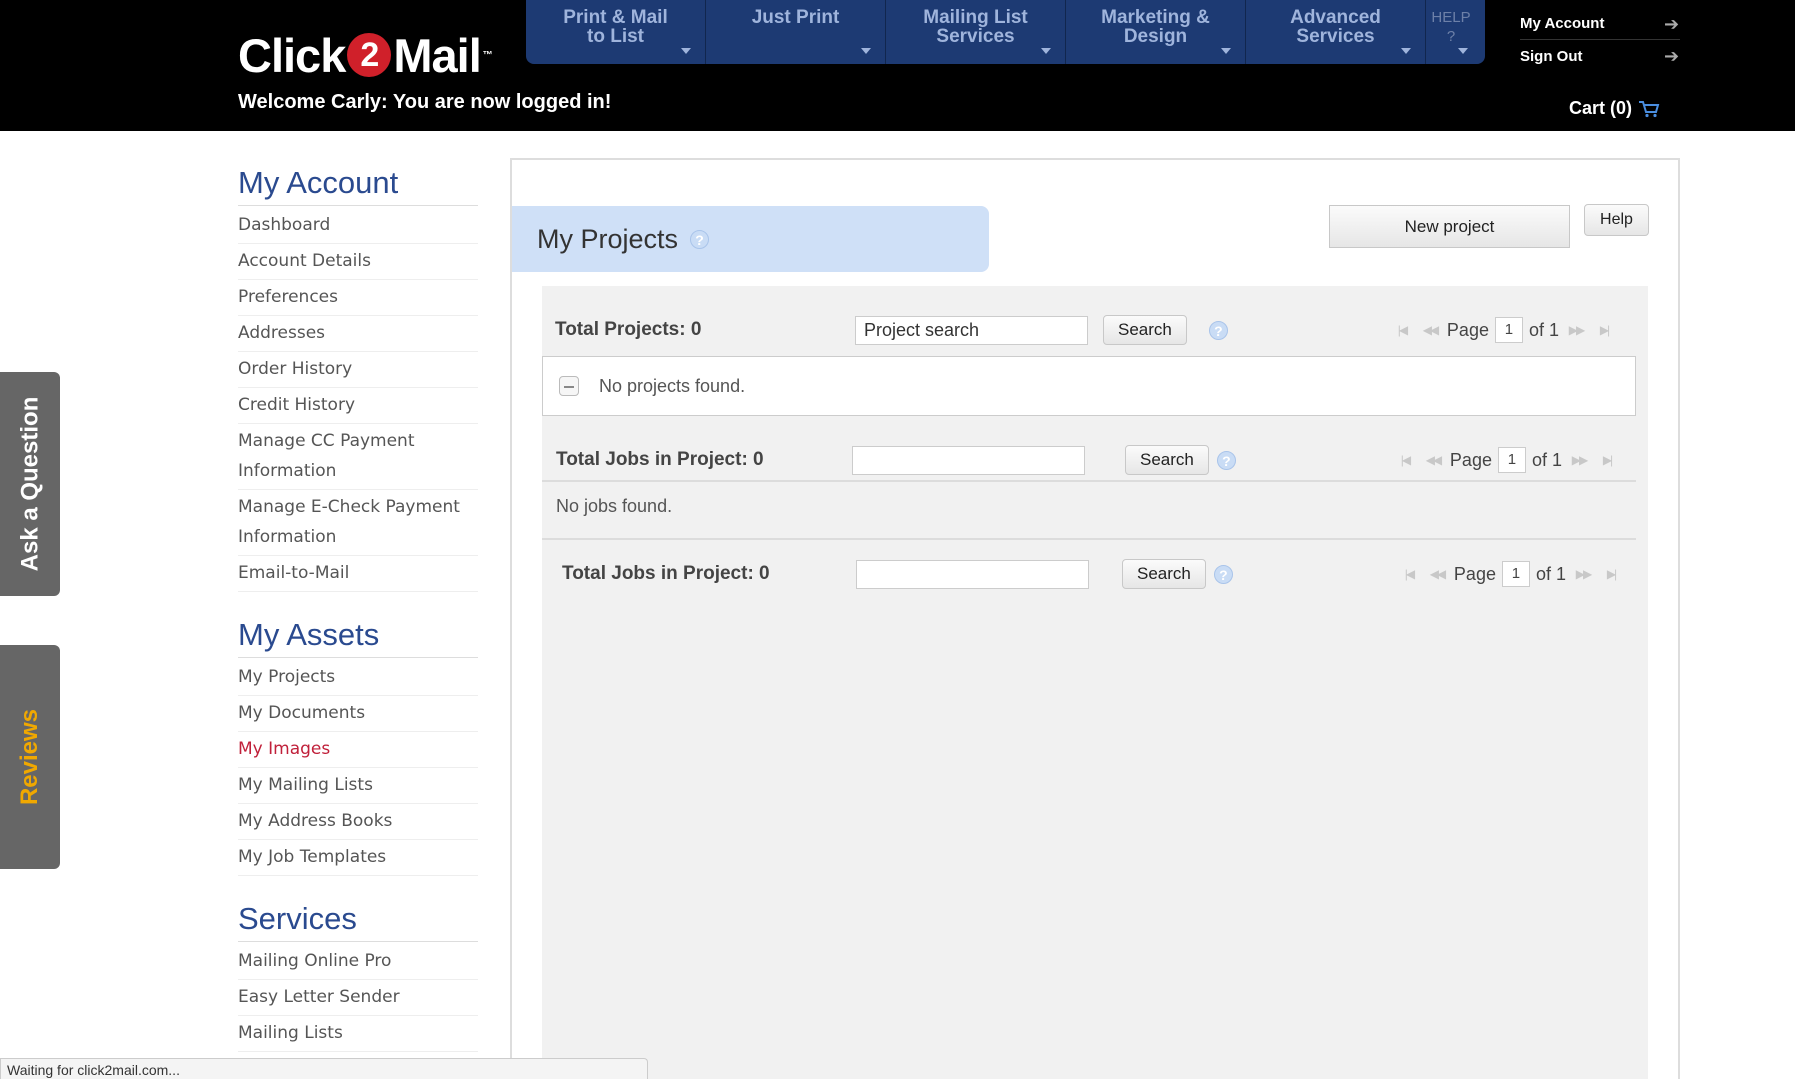 Image resolution: width=1795 pixels, height=1079 pixels. Describe the element at coordinates (569, 386) in the screenshot. I see `collapse-icon` at that location.